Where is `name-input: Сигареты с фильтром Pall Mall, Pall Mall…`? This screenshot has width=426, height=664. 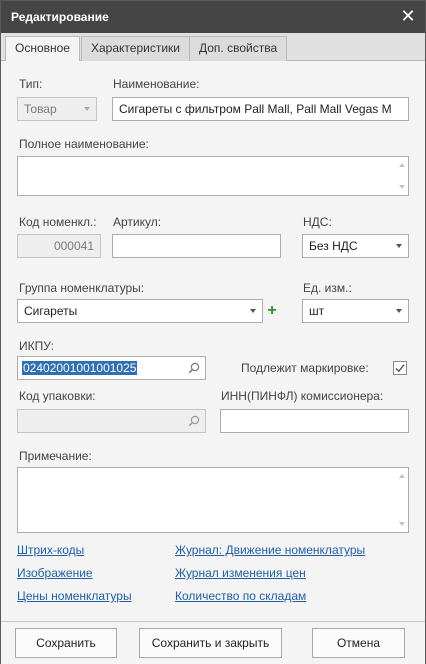 name-input: Сигареты с фильтром Pall Mall, Pall Mall… is located at coordinates (260, 109).